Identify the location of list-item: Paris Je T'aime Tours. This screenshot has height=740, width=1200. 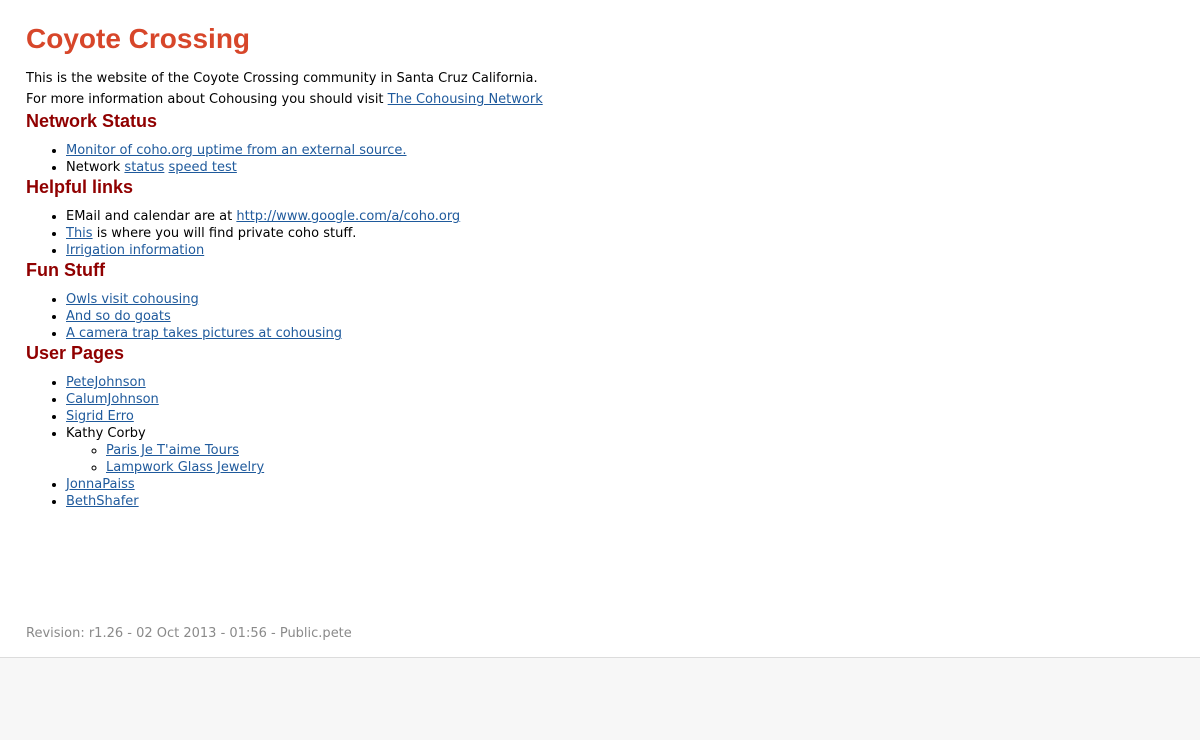
(641, 450).